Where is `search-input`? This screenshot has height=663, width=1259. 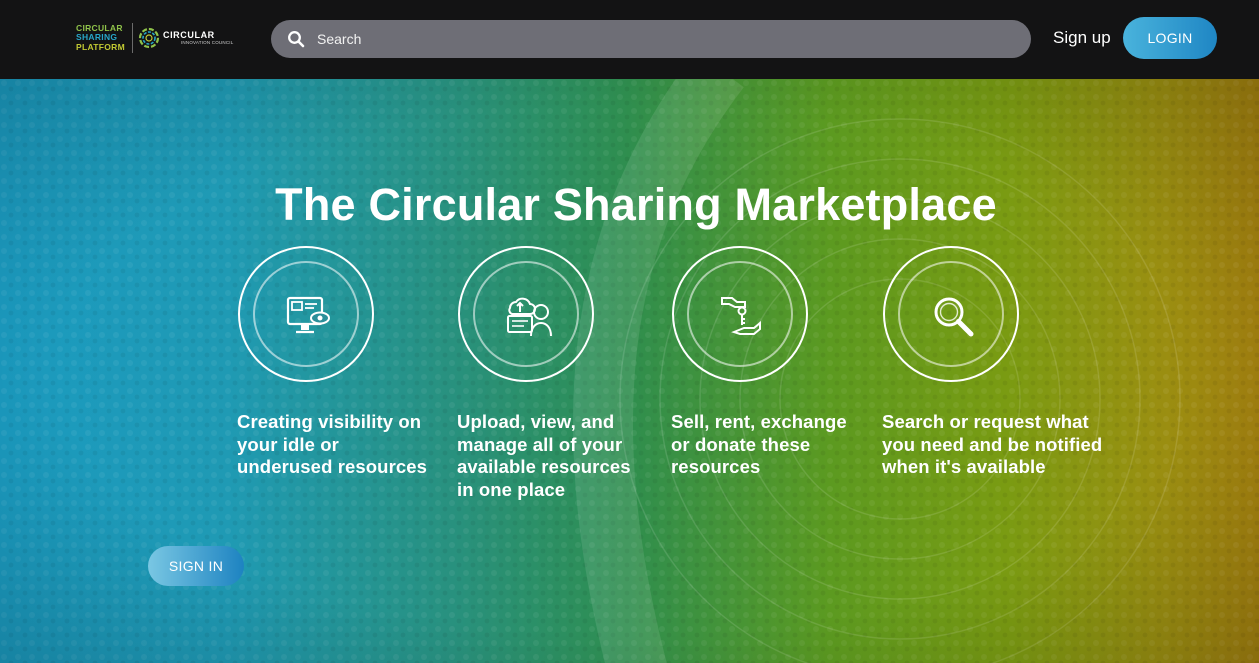 search-input is located at coordinates (657, 39).